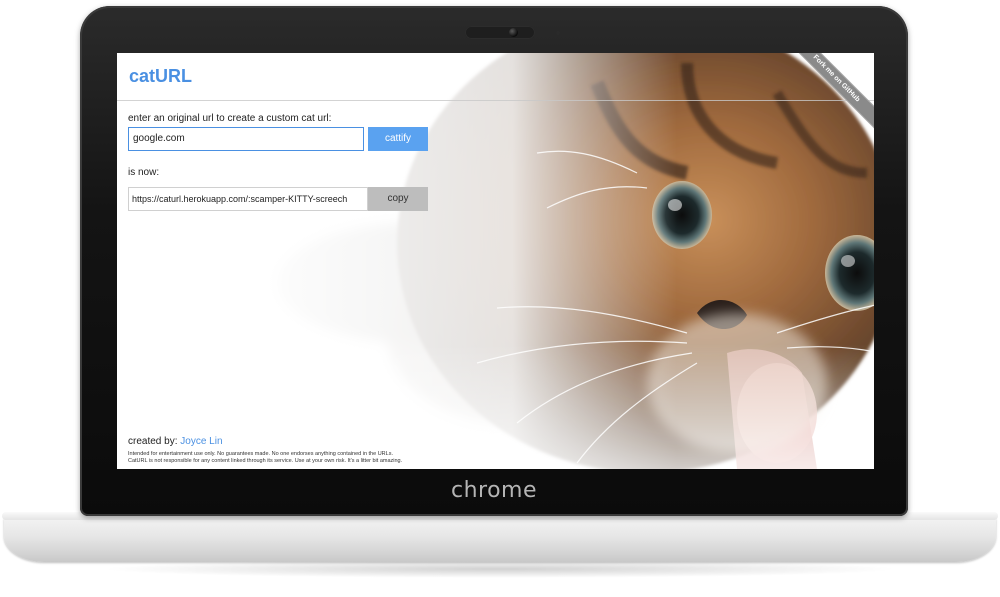 This screenshot has width=1000, height=597. Describe the element at coordinates (398, 199) in the screenshot. I see `copy-button: copy` at that location.